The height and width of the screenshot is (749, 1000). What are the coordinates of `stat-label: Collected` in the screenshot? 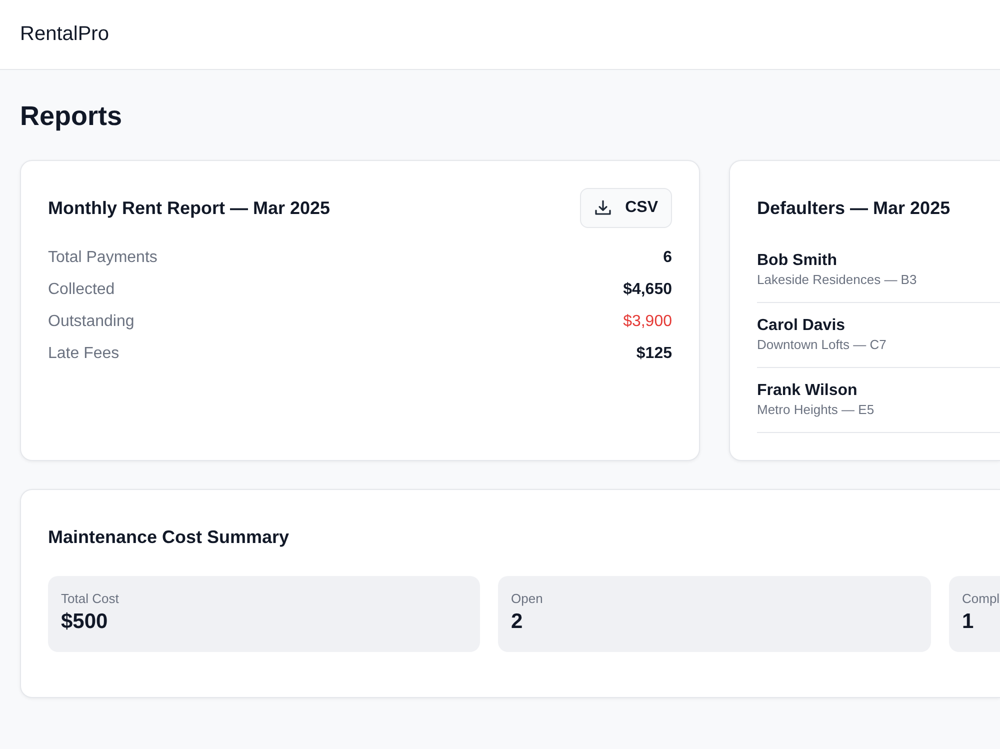 It's located at (81, 290).